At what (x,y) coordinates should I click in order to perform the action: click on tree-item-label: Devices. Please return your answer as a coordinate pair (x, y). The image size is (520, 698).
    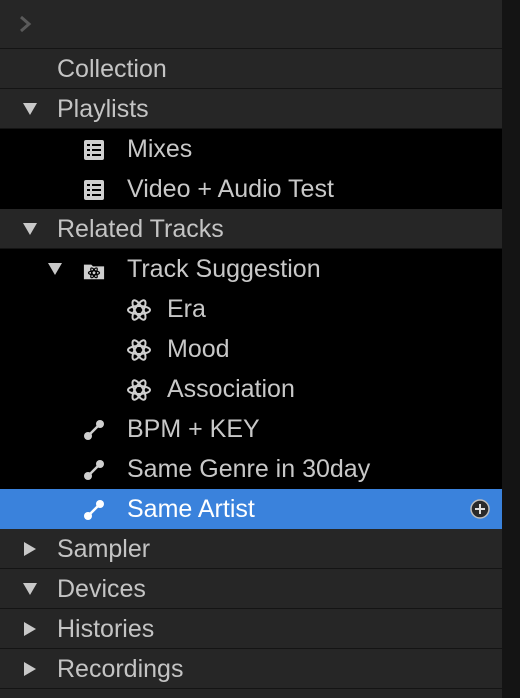
    Looking at the image, I should click on (101, 589).